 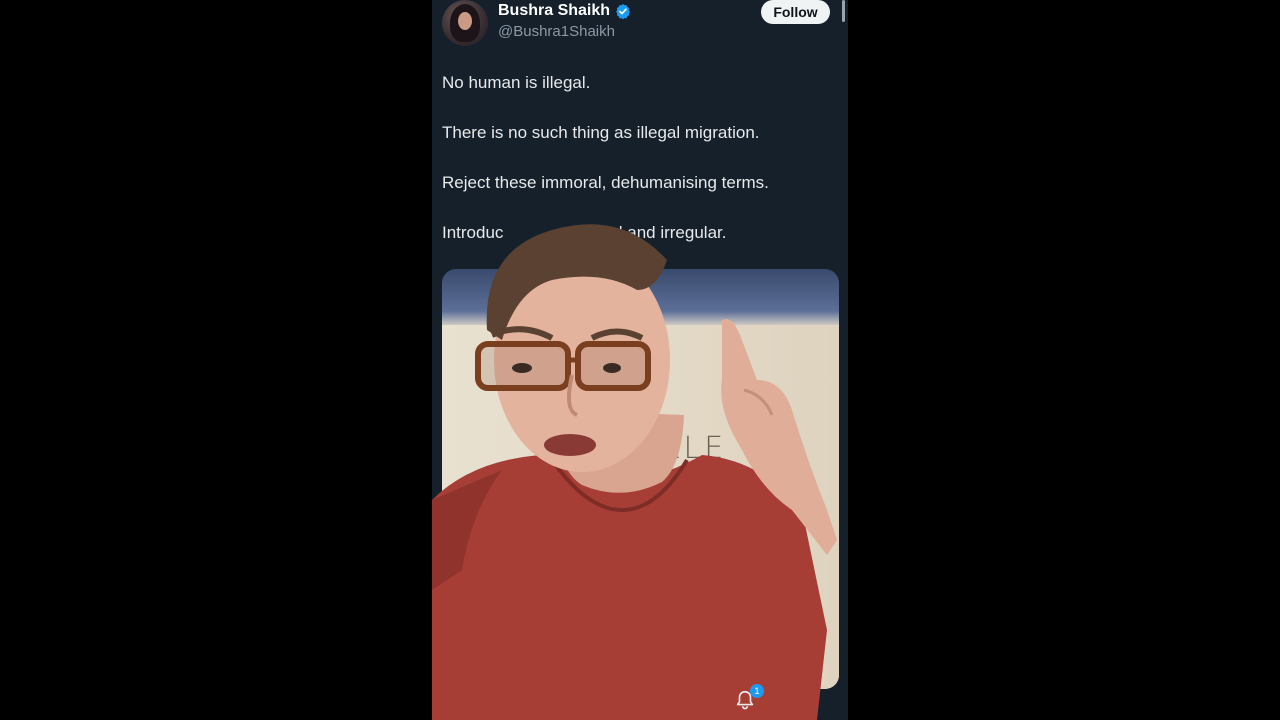 What do you see at coordinates (465, 23) in the screenshot?
I see `avatar` at bounding box center [465, 23].